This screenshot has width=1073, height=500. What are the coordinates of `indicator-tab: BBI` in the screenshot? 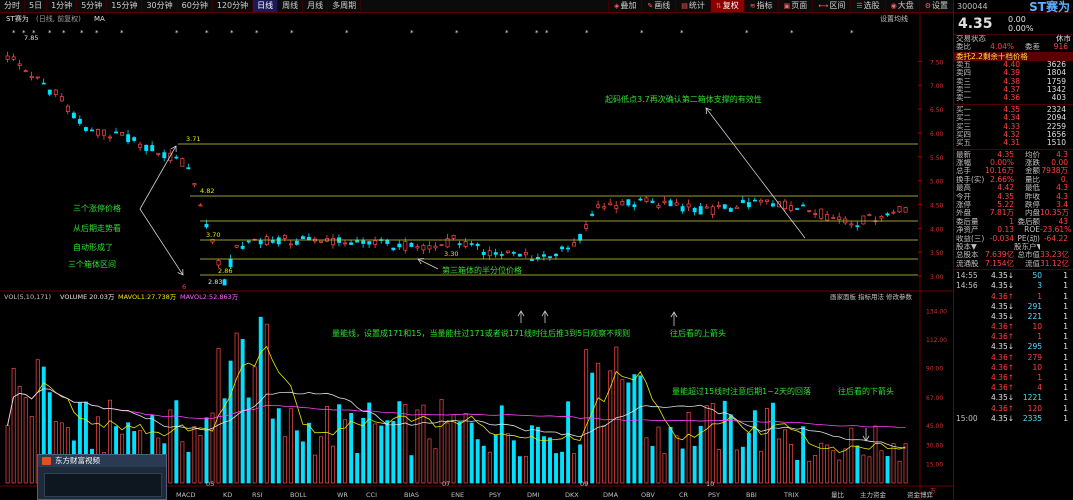 It's located at (751, 495).